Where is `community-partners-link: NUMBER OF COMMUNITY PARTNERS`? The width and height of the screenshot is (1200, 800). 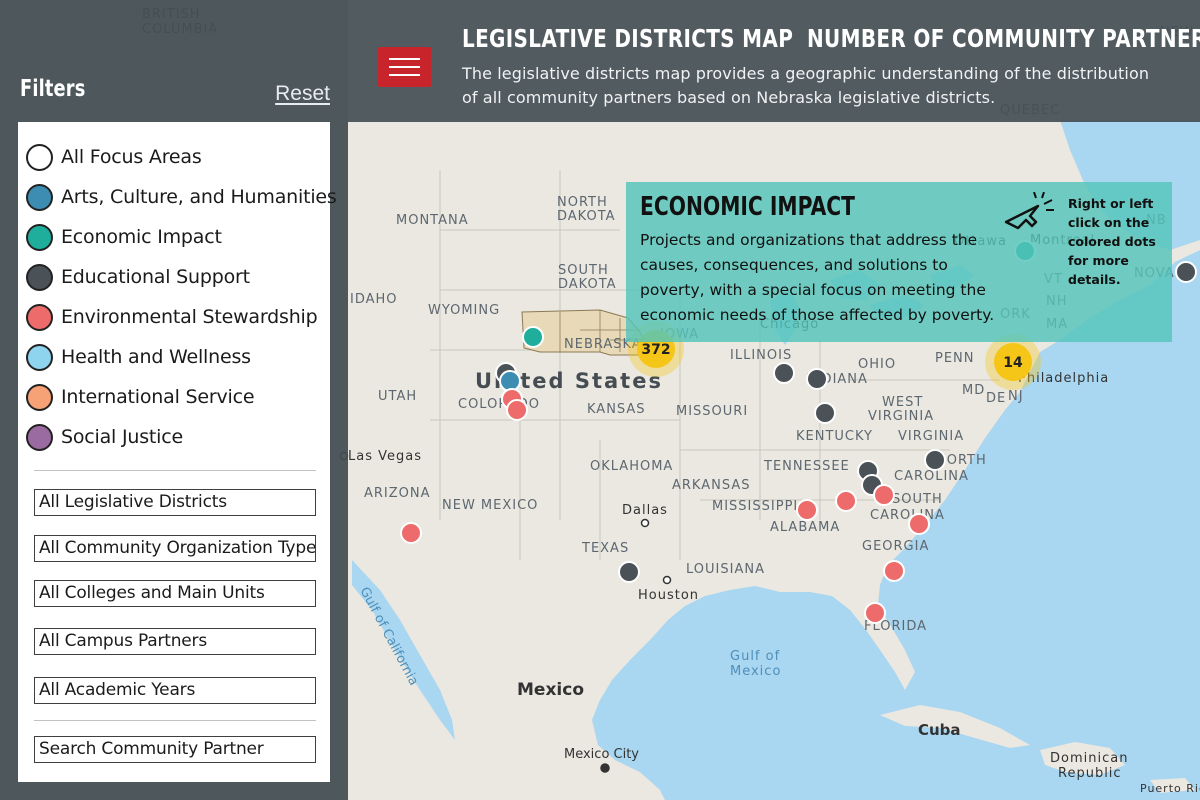 community-partners-link: NUMBER OF COMMUNITY PARTNERS is located at coordinates (1003, 38).